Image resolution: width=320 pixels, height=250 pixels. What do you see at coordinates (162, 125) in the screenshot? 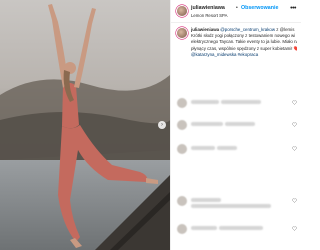
I see `carousel-arrow-icon: ›` at bounding box center [162, 125].